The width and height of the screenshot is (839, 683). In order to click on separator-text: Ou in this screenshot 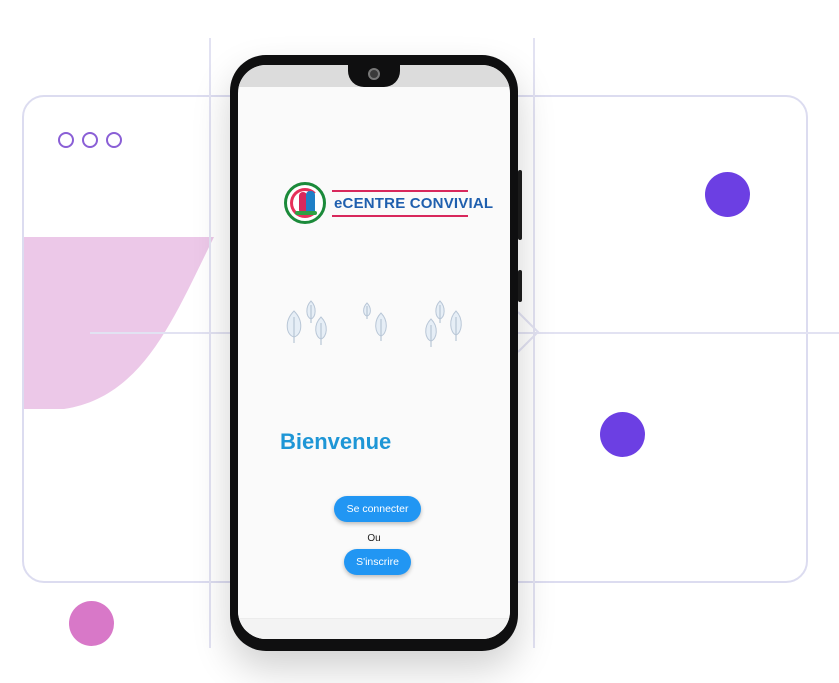, I will do `click(374, 538)`.